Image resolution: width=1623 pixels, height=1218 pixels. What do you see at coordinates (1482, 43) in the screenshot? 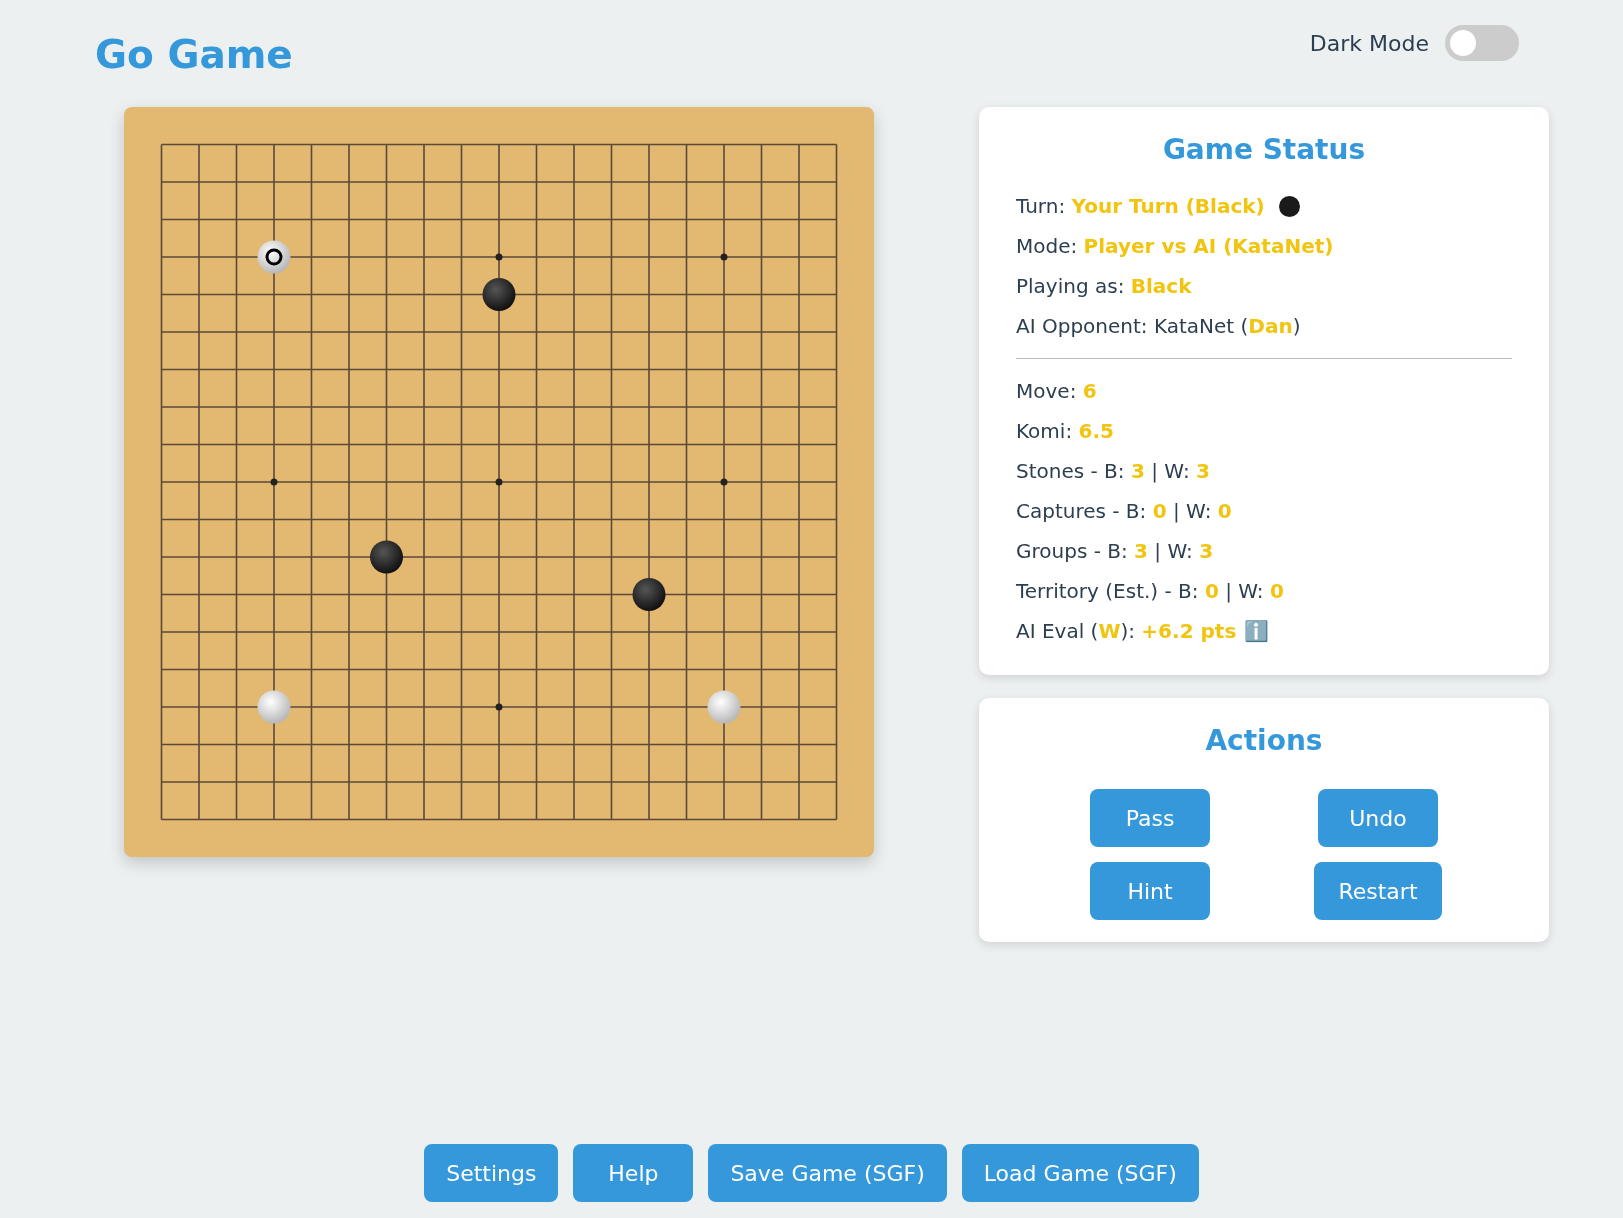
I see `dark-mode-toggle` at bounding box center [1482, 43].